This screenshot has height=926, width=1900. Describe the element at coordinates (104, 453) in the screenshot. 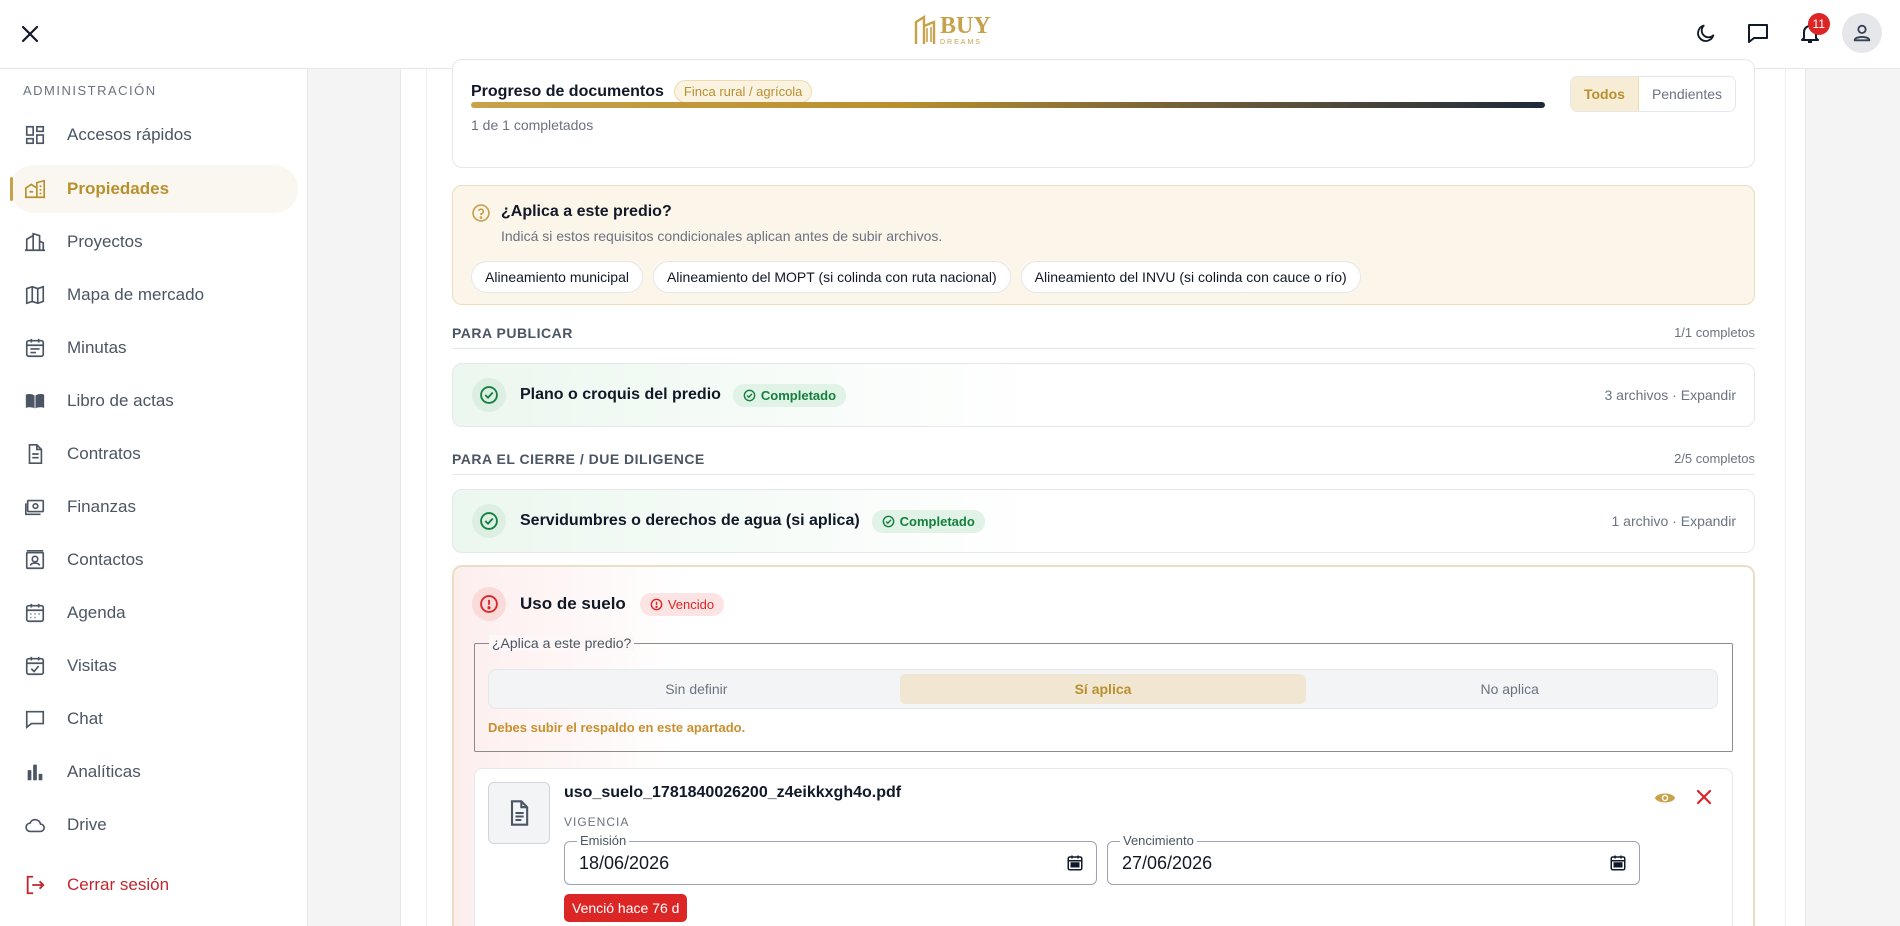

I see `sidebar-item-label: Contratos` at that location.